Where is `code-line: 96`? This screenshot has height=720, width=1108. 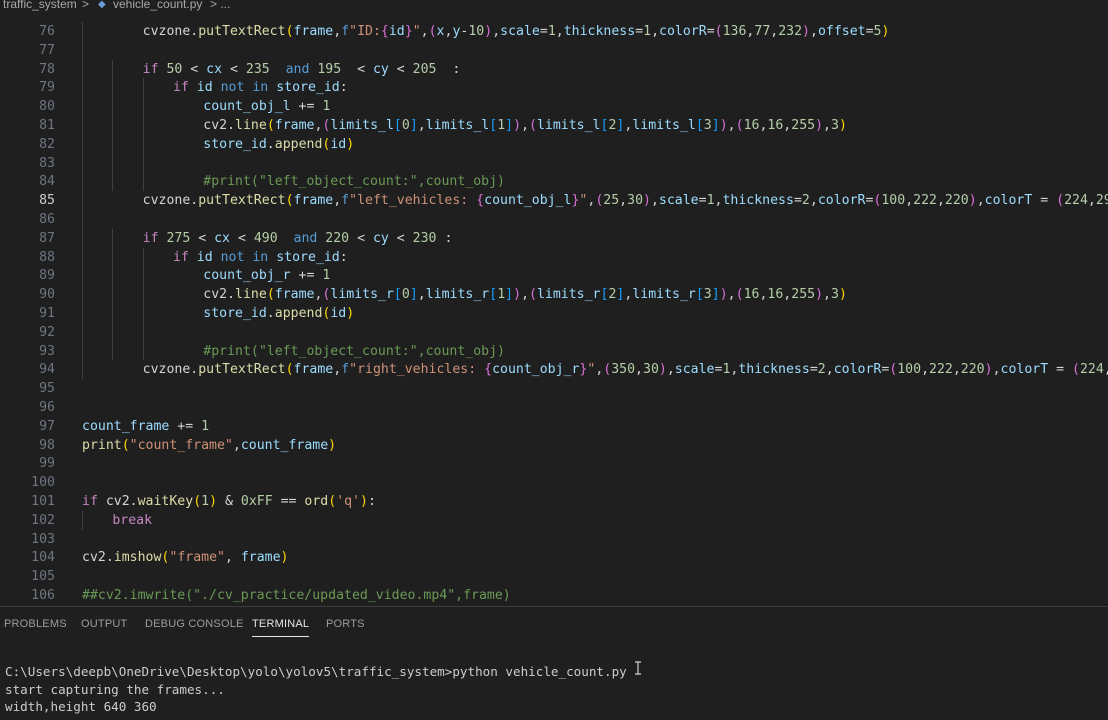
code-line: 96 is located at coordinates (554, 407).